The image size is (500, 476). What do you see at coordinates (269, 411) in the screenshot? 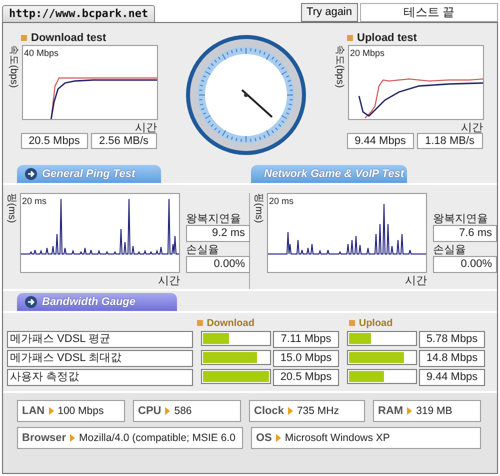
I see `info-label: Clock` at bounding box center [269, 411].